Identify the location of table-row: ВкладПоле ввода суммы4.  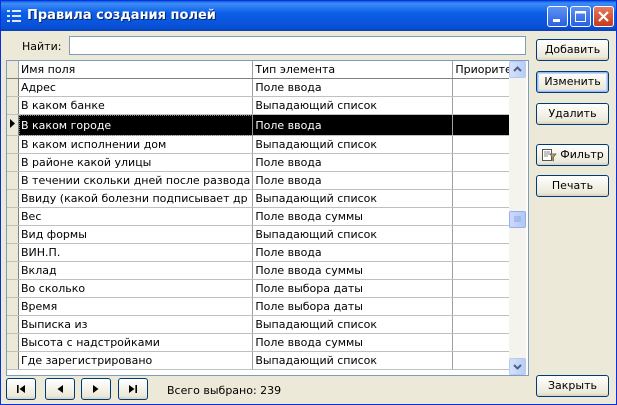
(267, 270).